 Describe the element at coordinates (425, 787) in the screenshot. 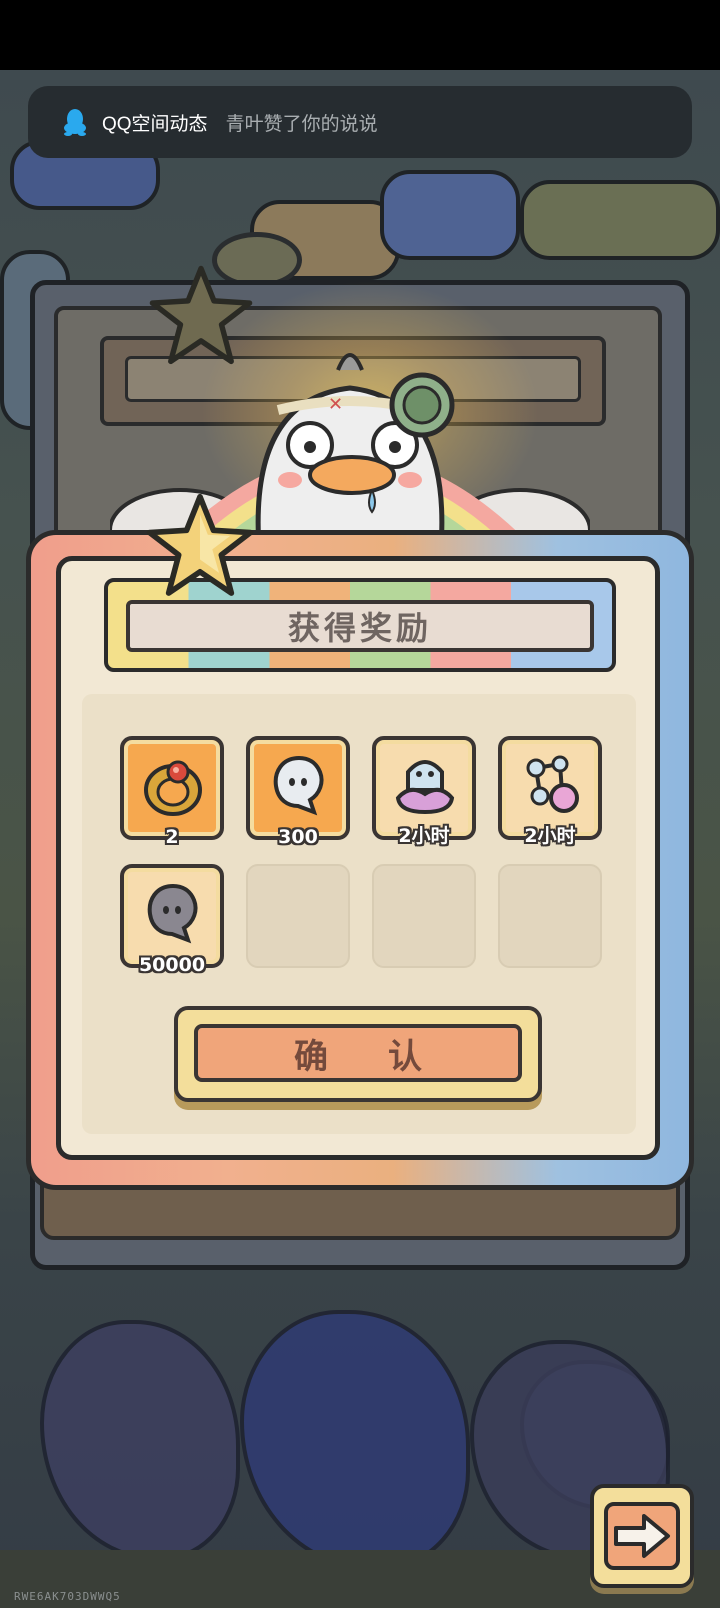

I see `ghost-potion-icon` at that location.